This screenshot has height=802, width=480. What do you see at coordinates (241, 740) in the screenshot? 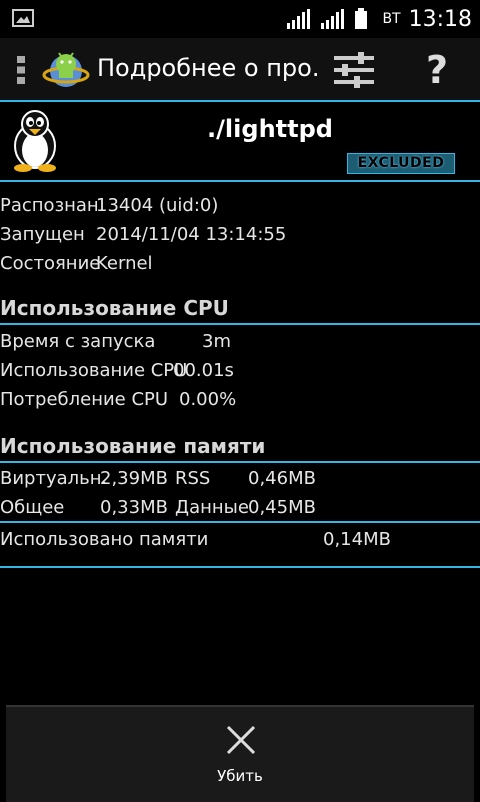
I see `close-icon` at bounding box center [241, 740].